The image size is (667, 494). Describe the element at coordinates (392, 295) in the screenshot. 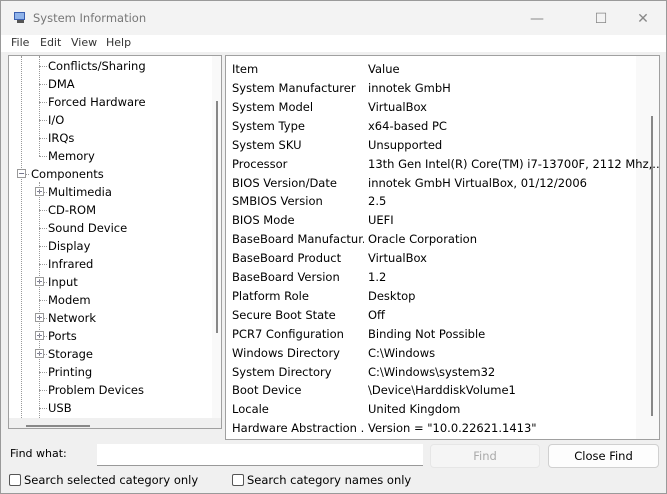

I see `value-cell: Desktop` at that location.